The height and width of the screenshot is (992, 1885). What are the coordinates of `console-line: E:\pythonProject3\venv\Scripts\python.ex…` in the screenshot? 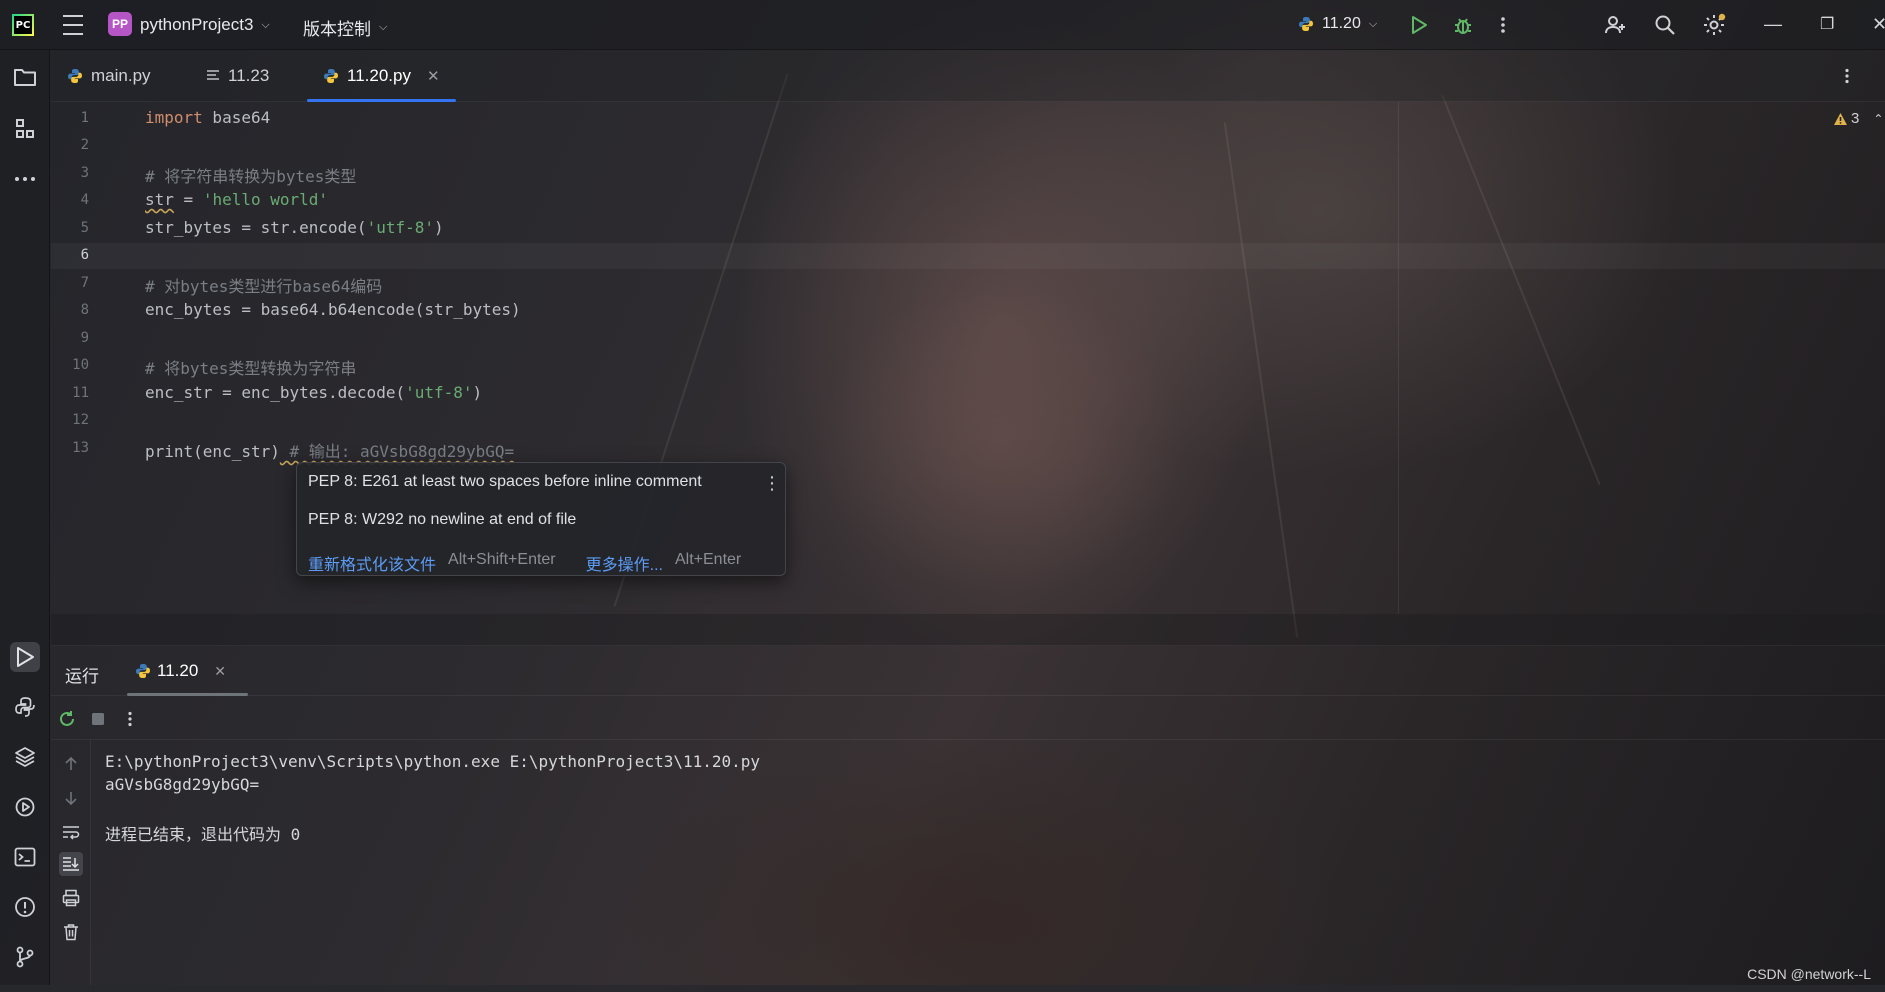 It's located at (433, 761).